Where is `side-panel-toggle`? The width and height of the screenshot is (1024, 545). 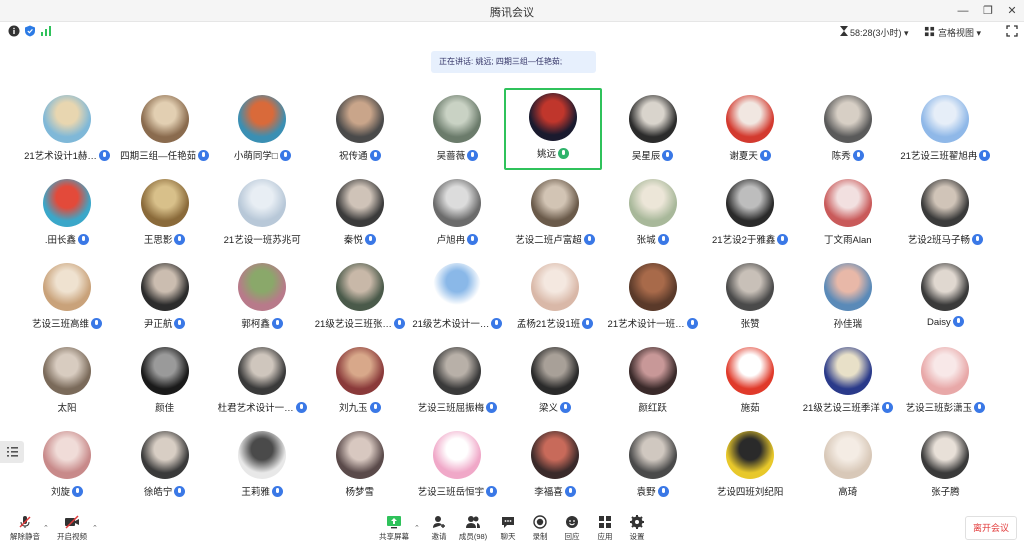
side-panel-toggle is located at coordinates (12, 452).